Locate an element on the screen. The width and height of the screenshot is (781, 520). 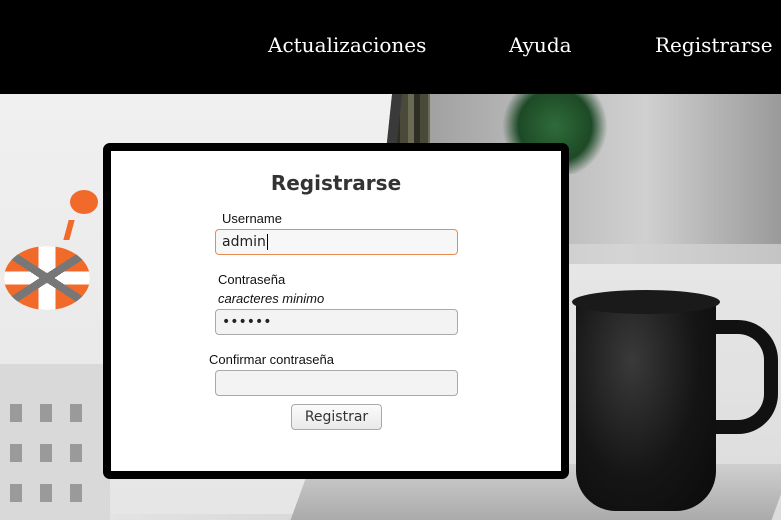
text-caret is located at coordinates (267, 242).